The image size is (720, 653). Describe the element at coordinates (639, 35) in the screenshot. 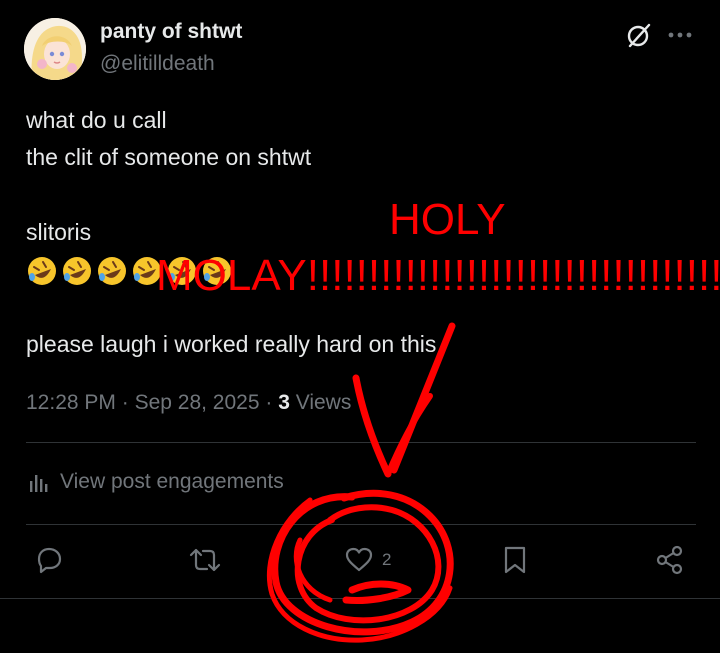

I see `grok-icon` at that location.